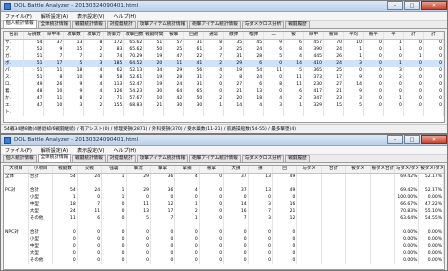 The height and width of the screenshot is (271, 448). What do you see at coordinates (7, 140) in the screenshot?
I see `app-icon` at bounding box center [7, 140].